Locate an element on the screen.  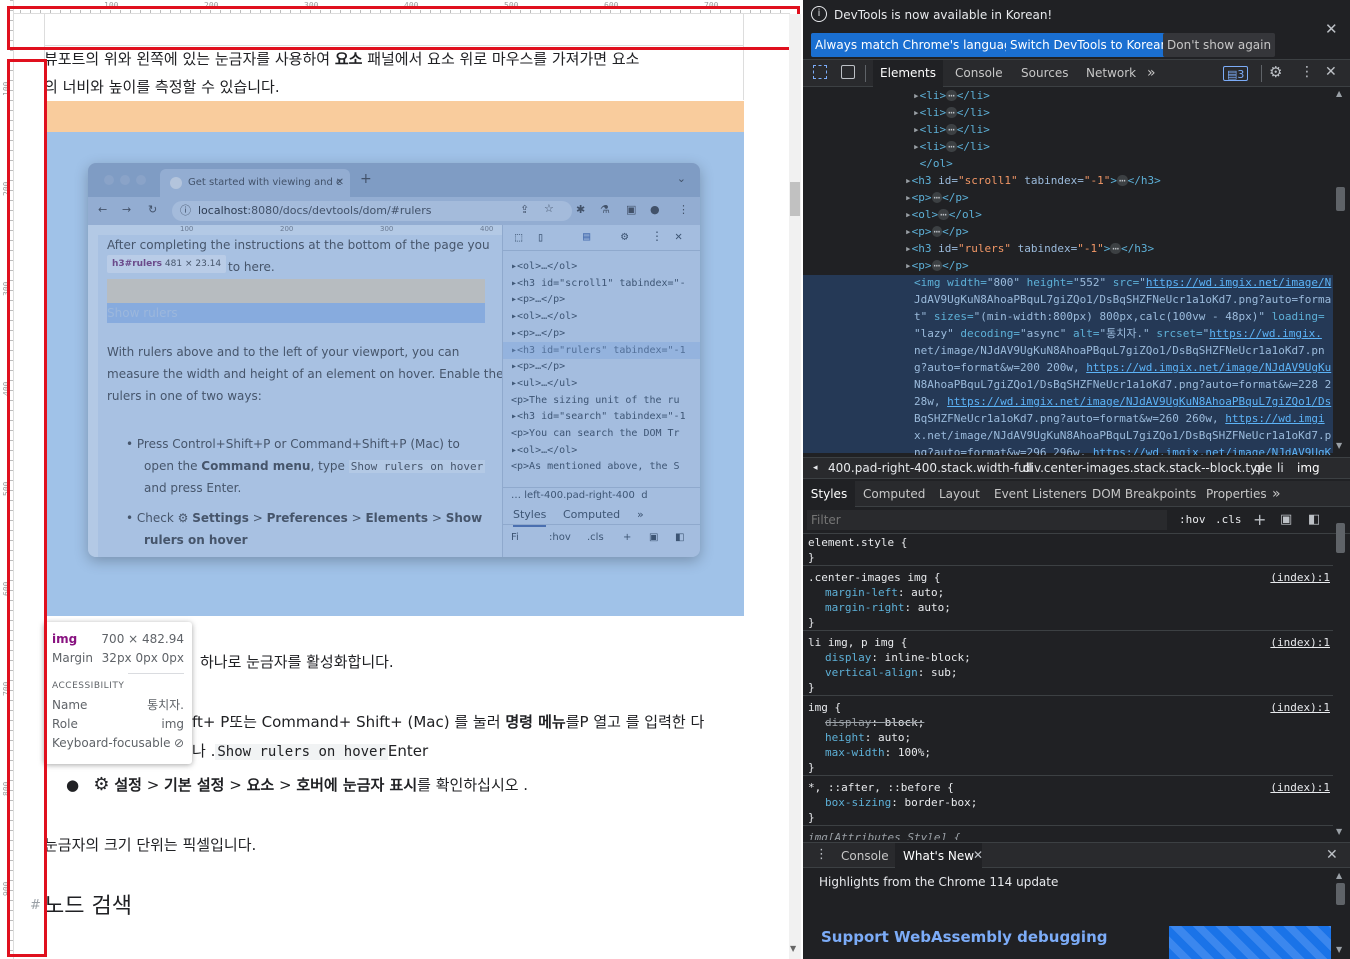
rule-selector: li img, p img { is located at coordinates (1070, 642).